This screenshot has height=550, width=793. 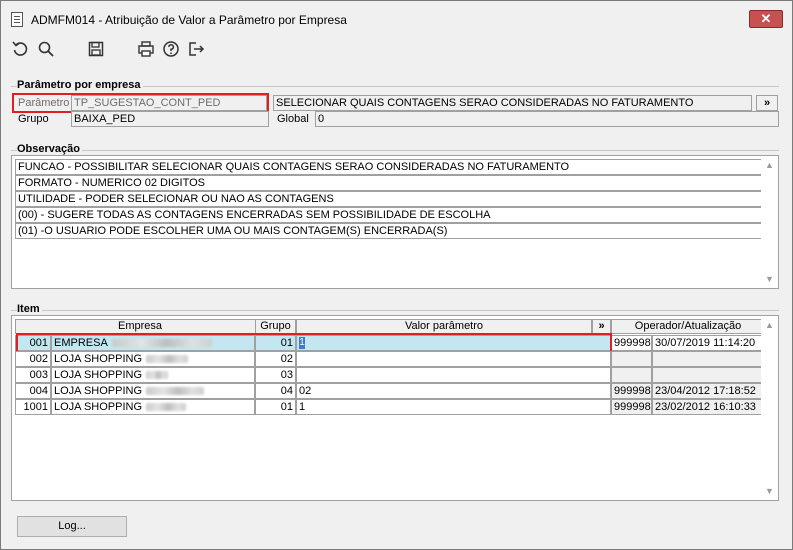 What do you see at coordinates (688, 326) in the screenshot?
I see `header-operador: Operador/Atualização` at bounding box center [688, 326].